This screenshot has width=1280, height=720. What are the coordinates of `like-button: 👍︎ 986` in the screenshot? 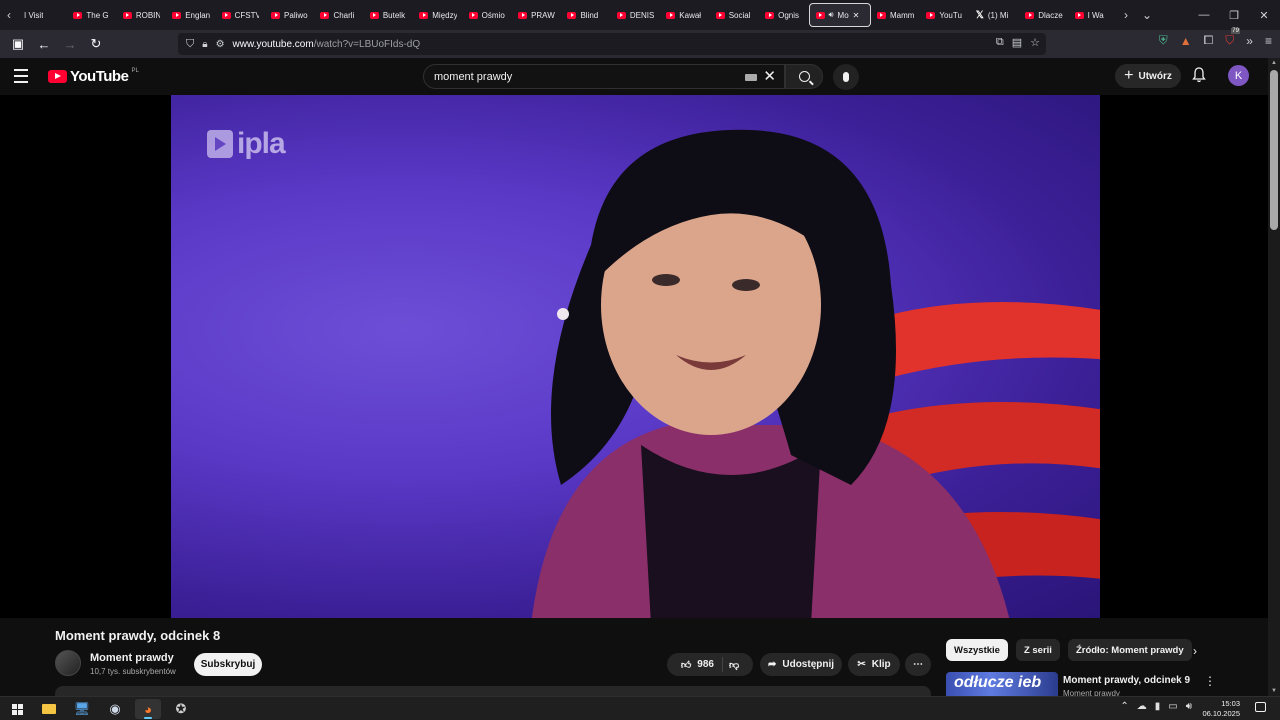 It's located at (702, 664).